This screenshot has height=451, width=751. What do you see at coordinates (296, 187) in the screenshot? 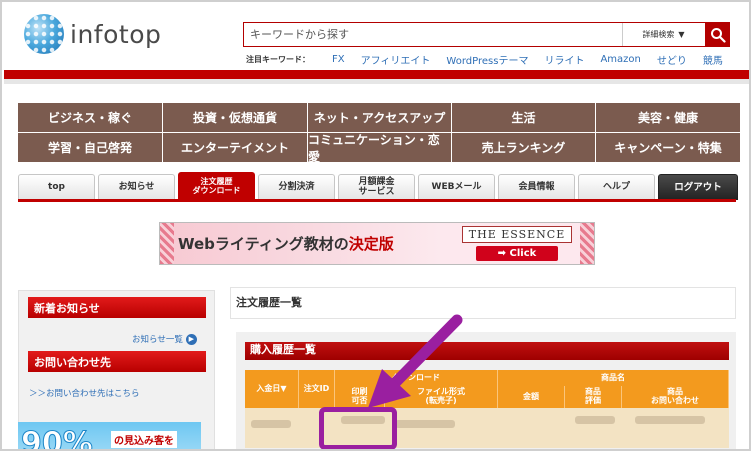
I see `tab-installment: 分割決済` at bounding box center [296, 187].